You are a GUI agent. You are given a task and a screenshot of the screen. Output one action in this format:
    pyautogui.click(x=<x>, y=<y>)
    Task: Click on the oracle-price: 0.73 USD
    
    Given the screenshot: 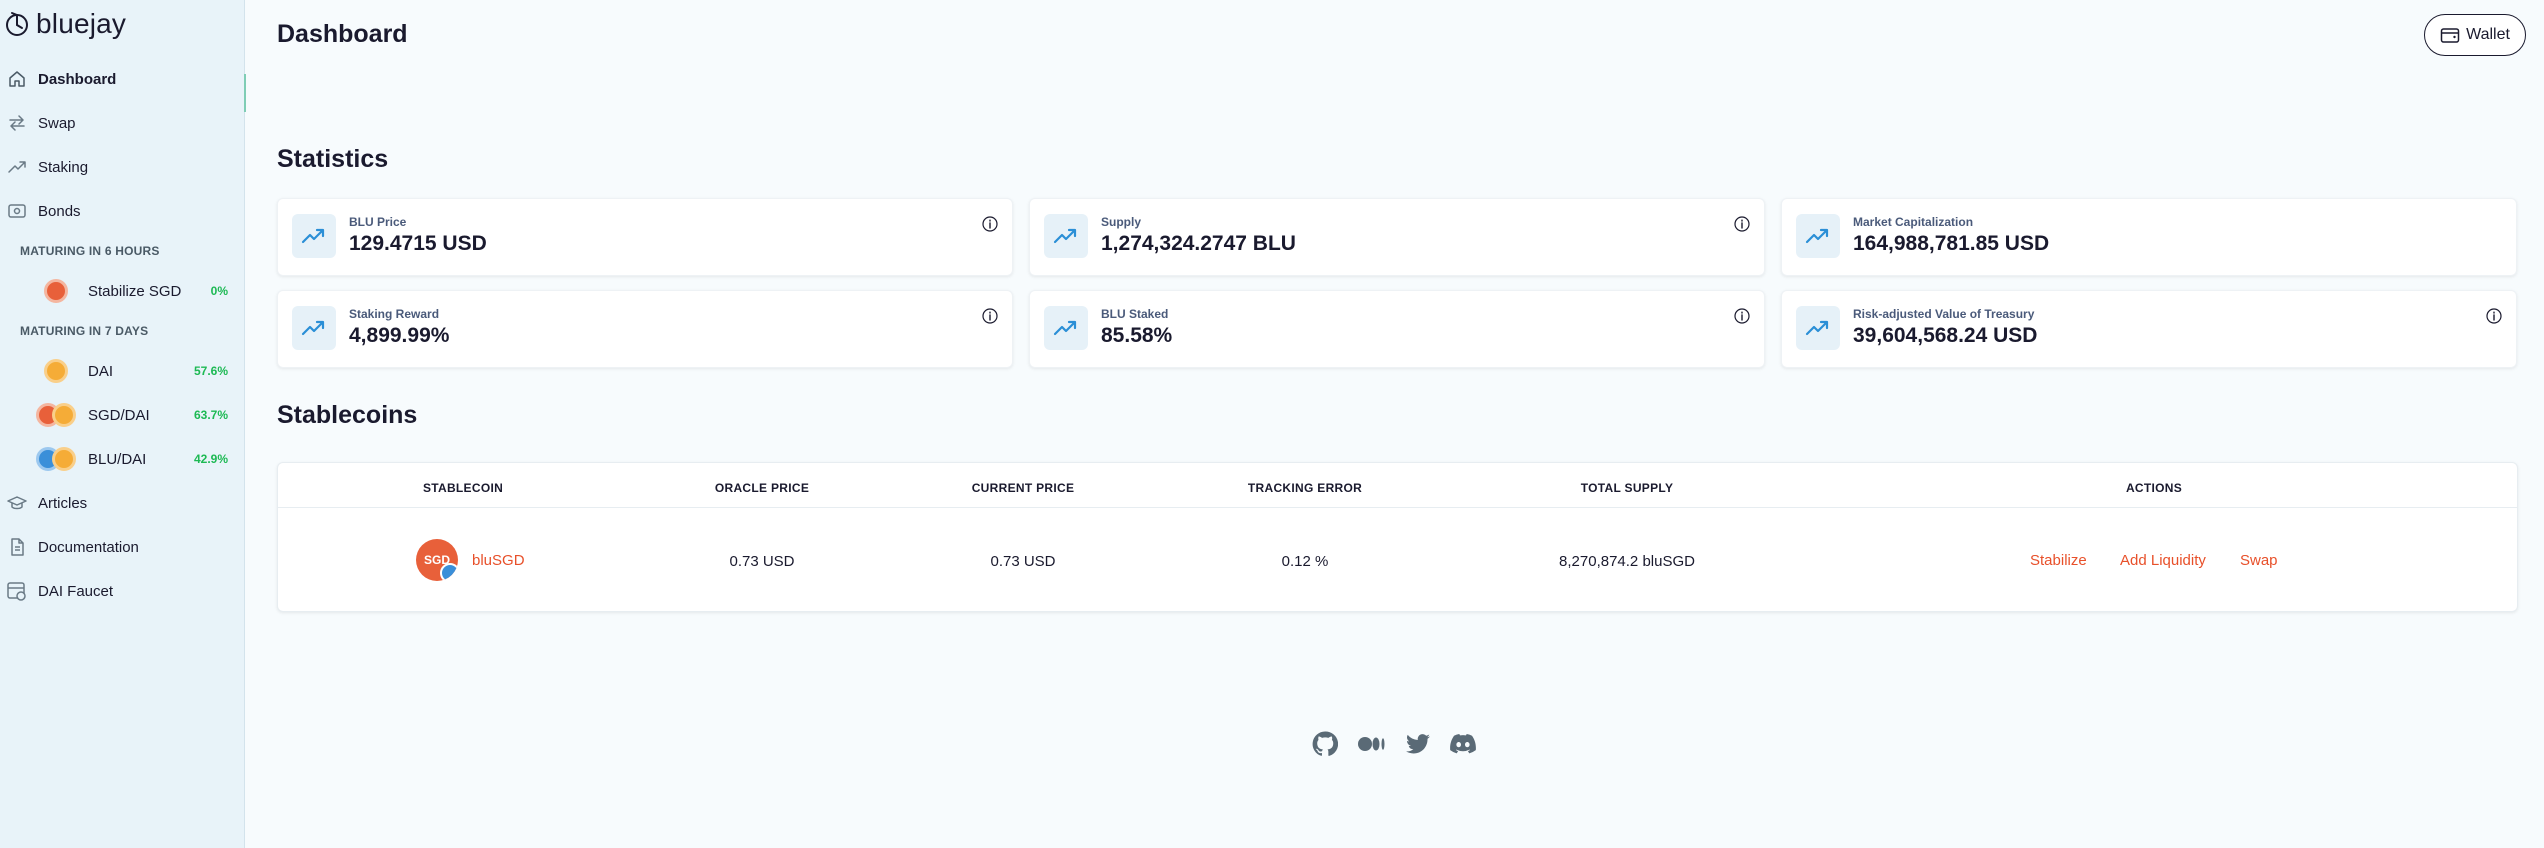 What is the action you would take?
    pyautogui.click(x=762, y=561)
    